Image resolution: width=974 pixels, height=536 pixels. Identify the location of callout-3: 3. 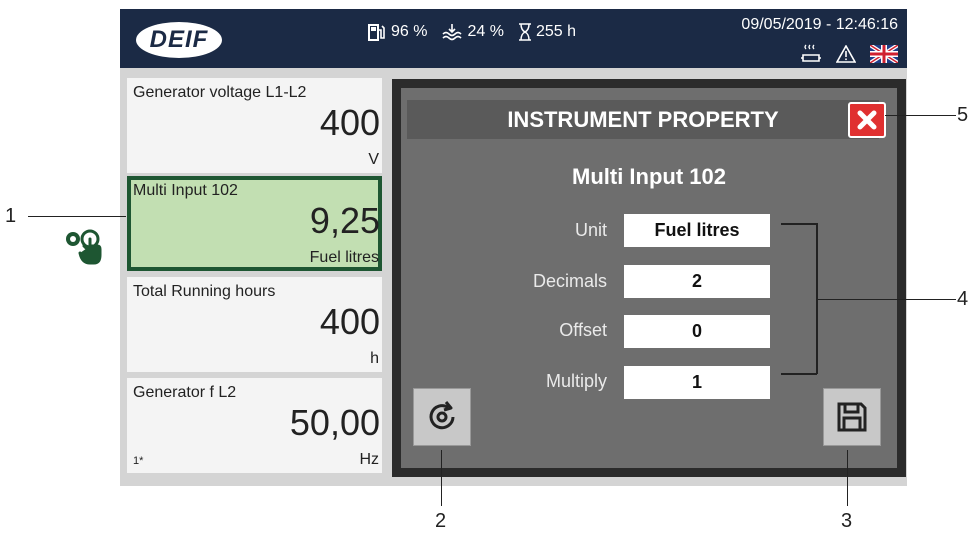
(847, 521).